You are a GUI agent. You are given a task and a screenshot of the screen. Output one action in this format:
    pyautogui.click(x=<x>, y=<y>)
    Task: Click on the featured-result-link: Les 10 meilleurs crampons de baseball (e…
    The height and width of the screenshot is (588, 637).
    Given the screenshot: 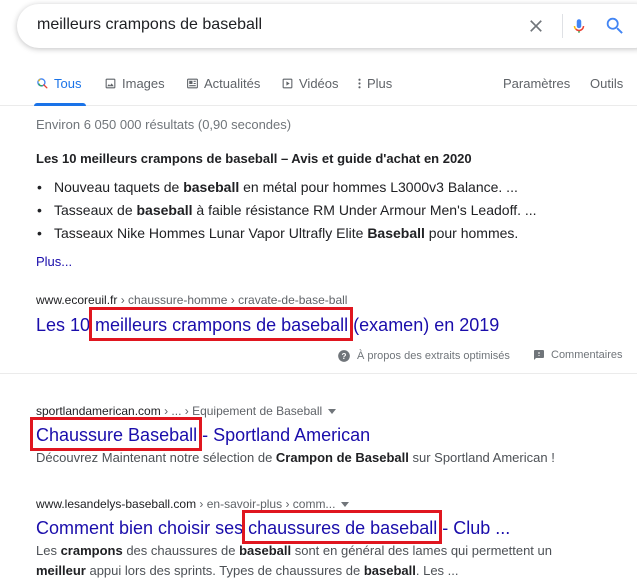 What is the action you would take?
    pyautogui.click(x=268, y=324)
    